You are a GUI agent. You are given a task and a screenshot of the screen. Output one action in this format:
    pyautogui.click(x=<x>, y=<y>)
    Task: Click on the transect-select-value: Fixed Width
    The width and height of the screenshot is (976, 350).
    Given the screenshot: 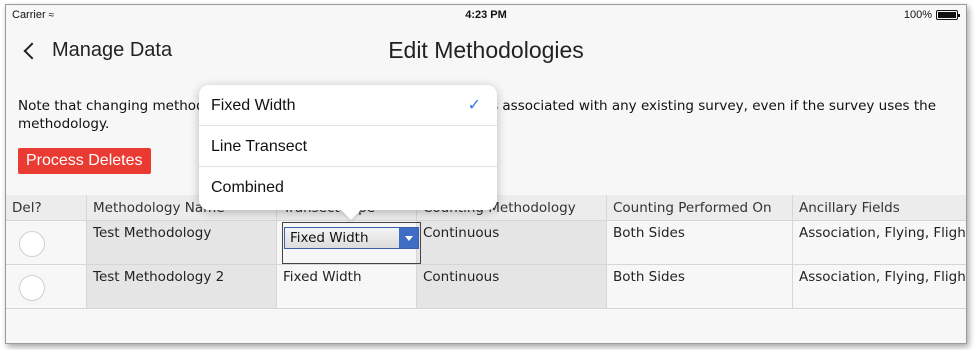 What is the action you would take?
    pyautogui.click(x=329, y=238)
    